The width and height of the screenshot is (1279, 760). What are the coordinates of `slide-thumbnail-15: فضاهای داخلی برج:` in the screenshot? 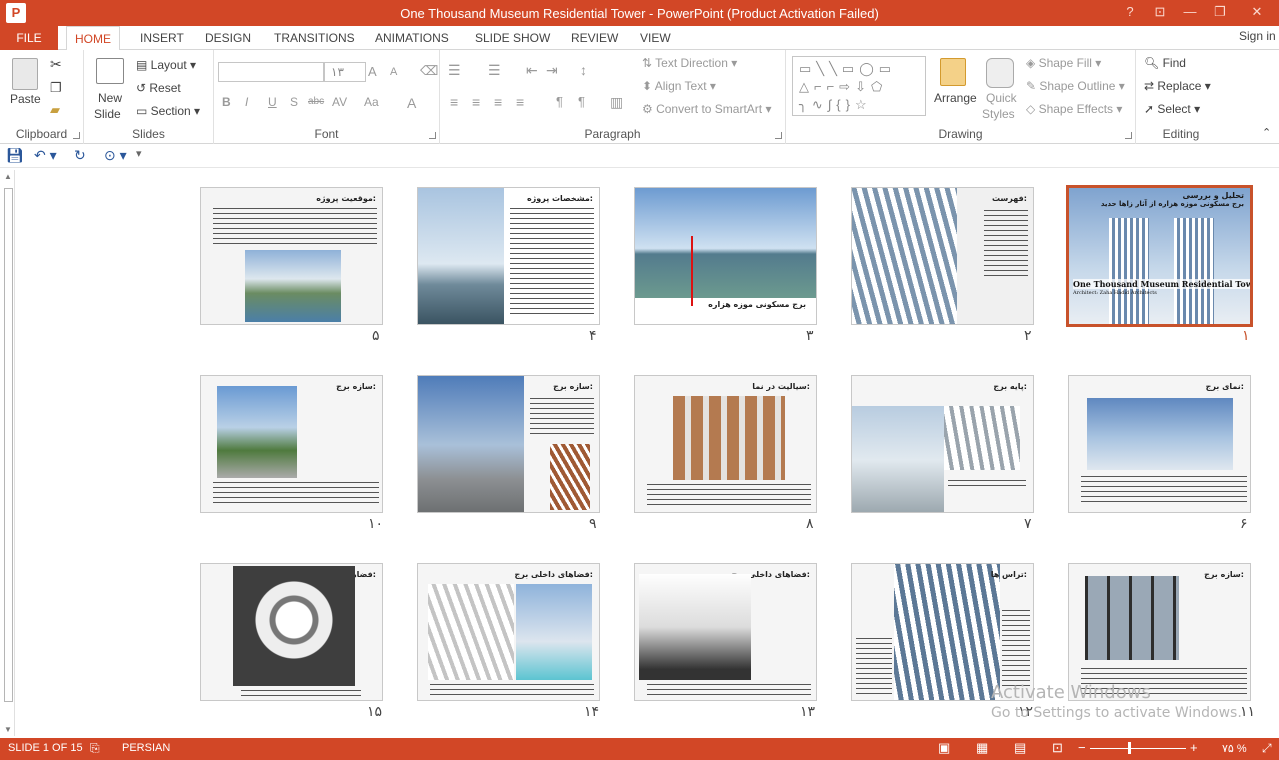 It's located at (291, 632).